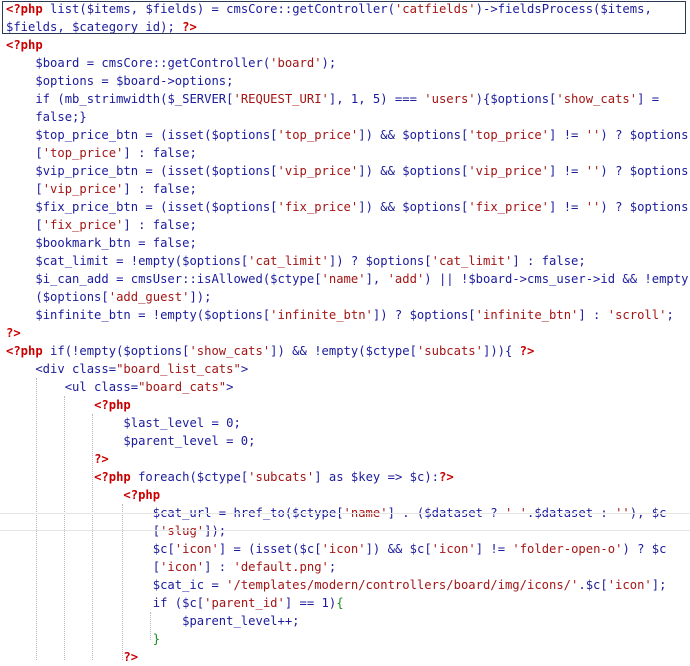  Describe the element at coordinates (329, 63) in the screenshot. I see `code-token: );` at that location.